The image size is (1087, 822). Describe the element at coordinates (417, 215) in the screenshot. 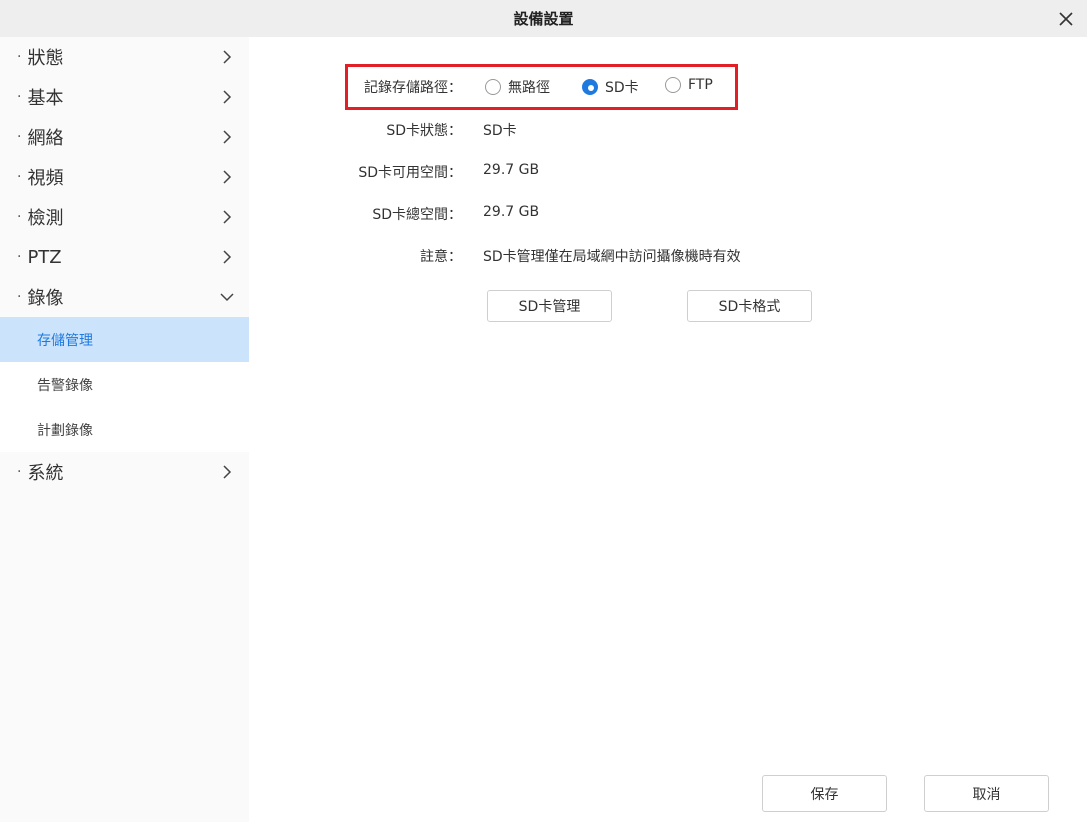

I see `sd-total-space-label: SD卡總空間：` at that location.